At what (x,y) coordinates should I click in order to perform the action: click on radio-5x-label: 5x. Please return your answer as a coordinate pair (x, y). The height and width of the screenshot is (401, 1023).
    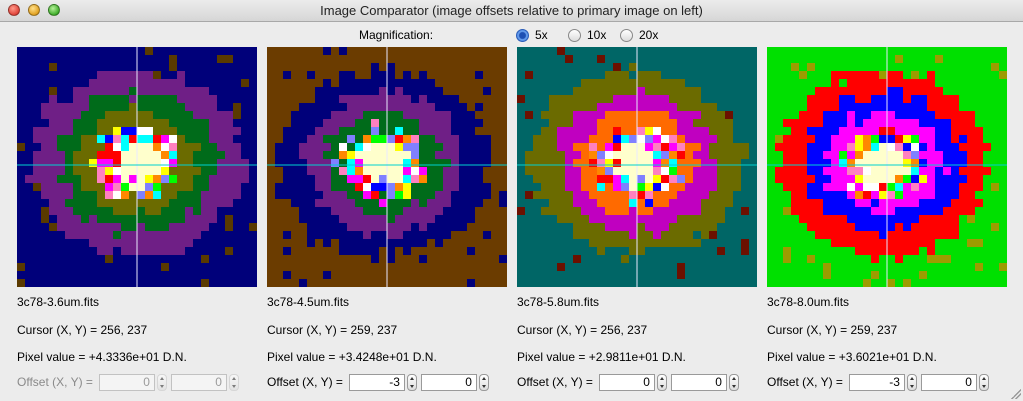
    Looking at the image, I should click on (541, 35).